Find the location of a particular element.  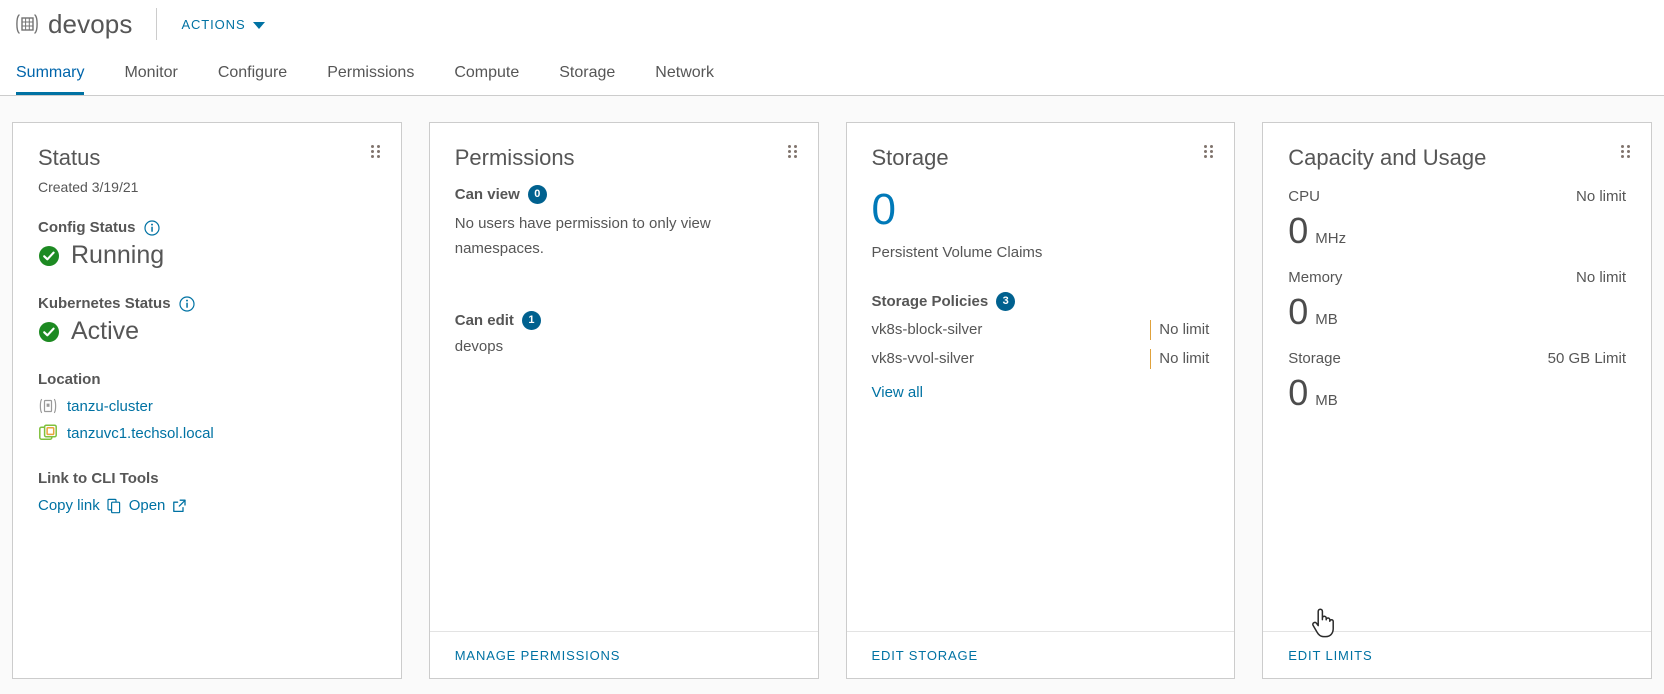

kubernetes-status-label-row: Kubernetes Status is located at coordinates (207, 303).